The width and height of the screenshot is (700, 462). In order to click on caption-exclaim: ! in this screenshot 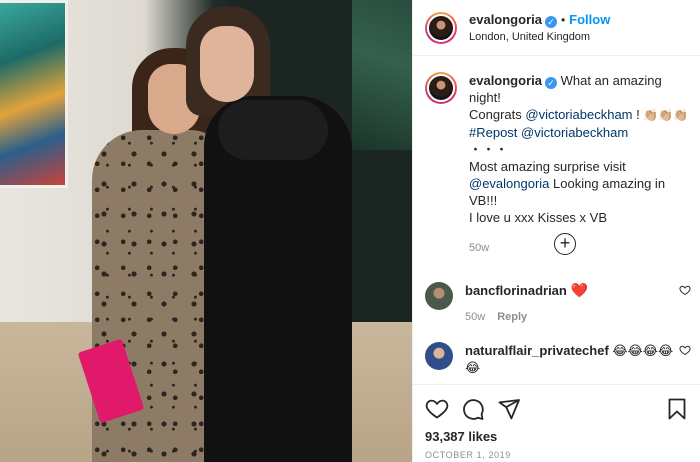, I will do `click(638, 114)`.